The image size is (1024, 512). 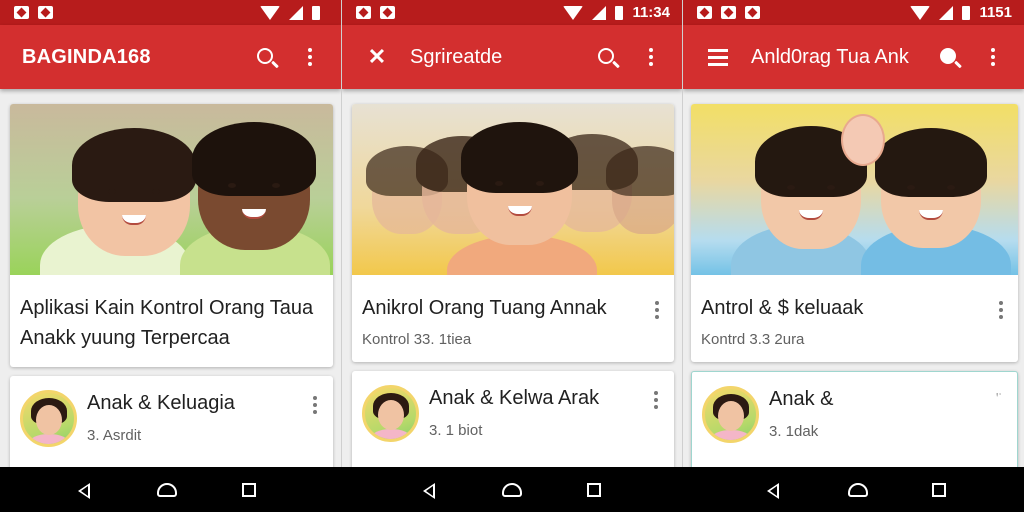 What do you see at coordinates (512, 12) in the screenshot?
I see `status-bar: 11:34` at bounding box center [512, 12].